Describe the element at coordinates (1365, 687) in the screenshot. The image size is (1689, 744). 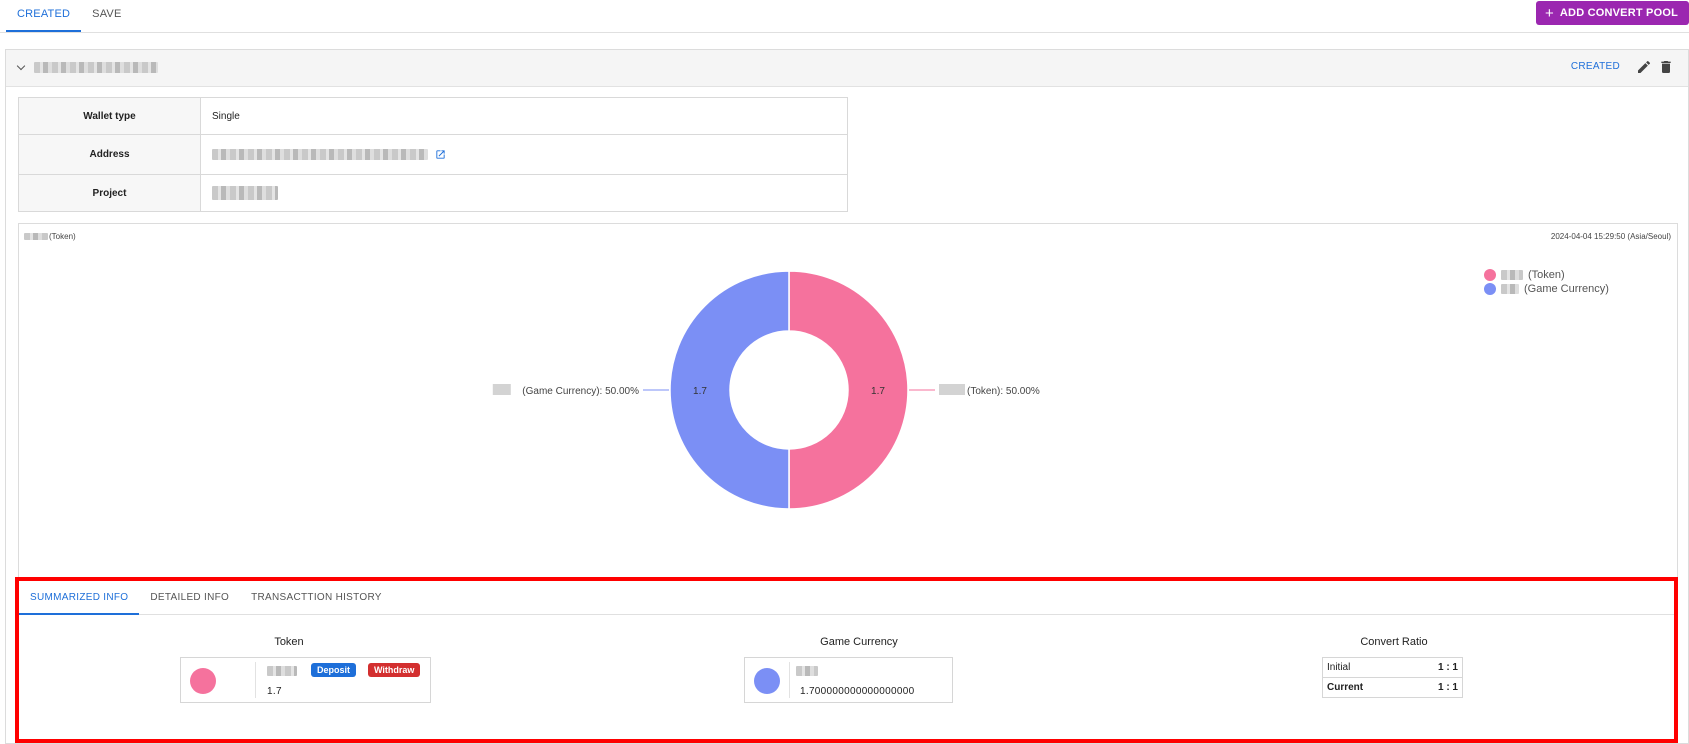
I see `current-label: Current` at that location.